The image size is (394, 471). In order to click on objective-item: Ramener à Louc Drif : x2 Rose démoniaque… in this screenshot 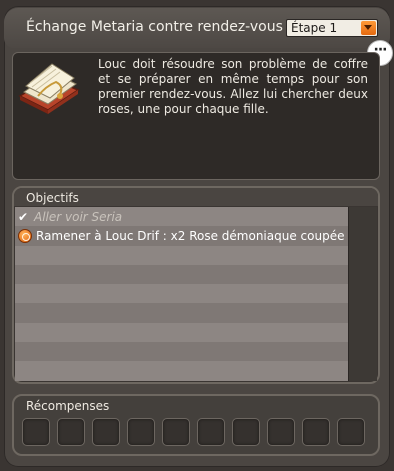, I will do `click(181, 236)`.